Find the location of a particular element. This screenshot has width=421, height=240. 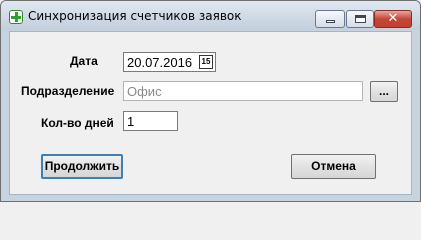

calendar-icon: 15 is located at coordinates (206, 62).